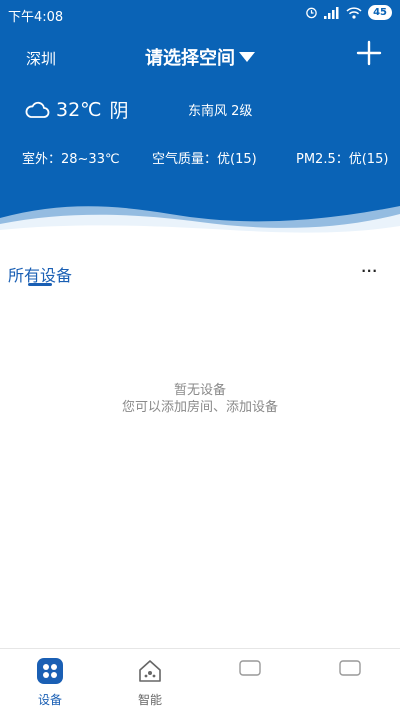 The height and width of the screenshot is (710, 400). Describe the element at coordinates (220, 111) in the screenshot. I see `wind-info: 东南风 2级` at that location.